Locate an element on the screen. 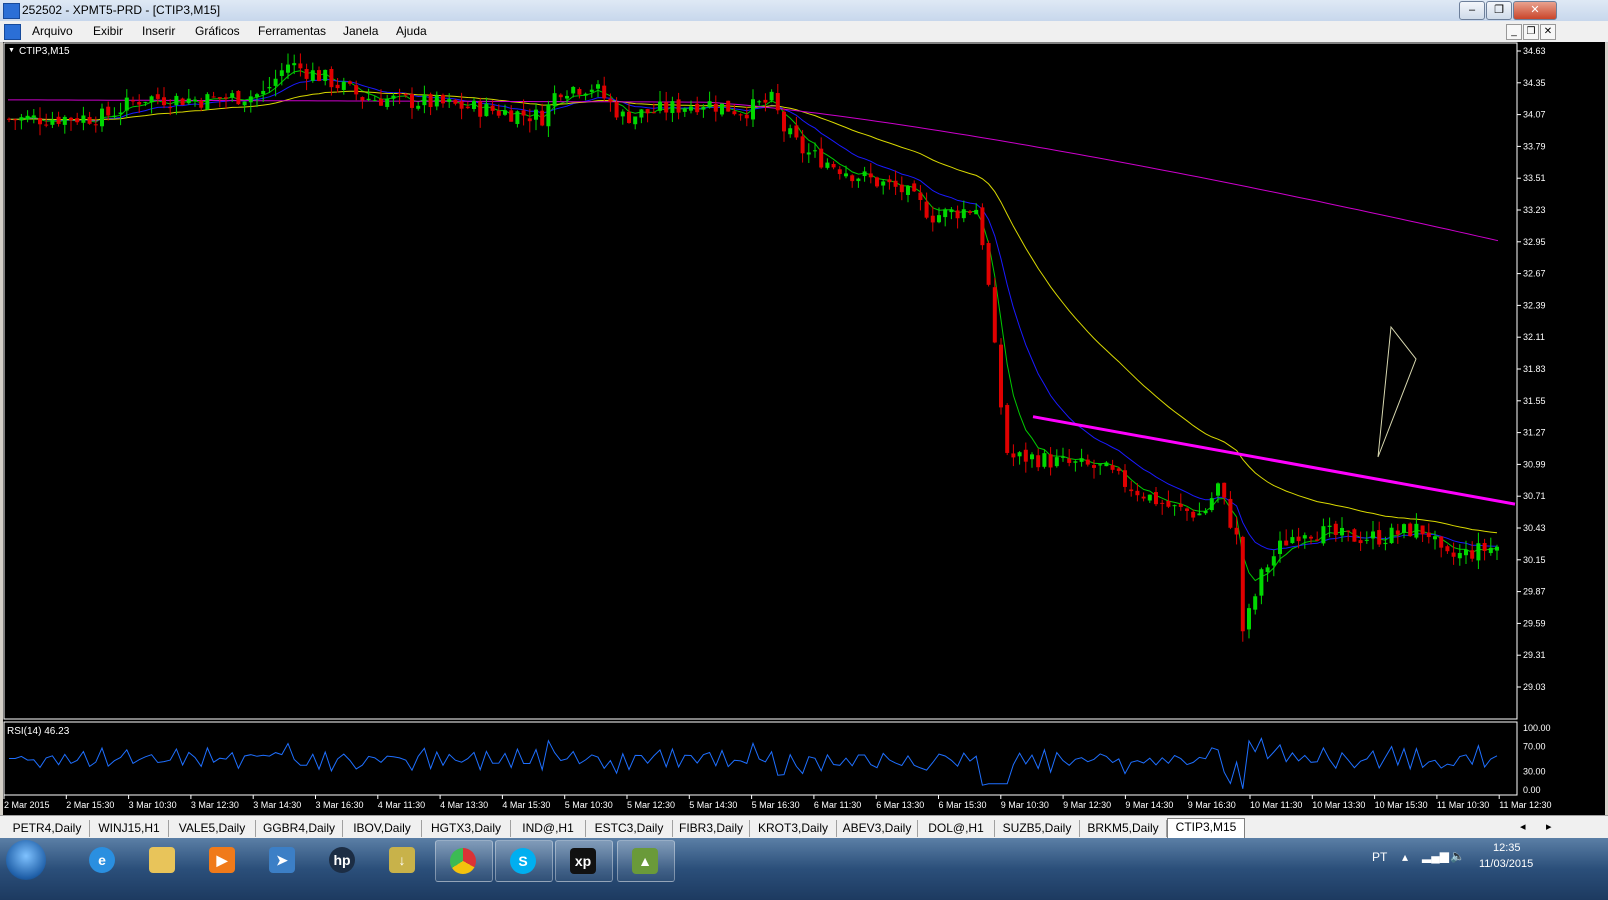 This screenshot has height=900, width=1608. chart-window-icon is located at coordinates (12, 32).